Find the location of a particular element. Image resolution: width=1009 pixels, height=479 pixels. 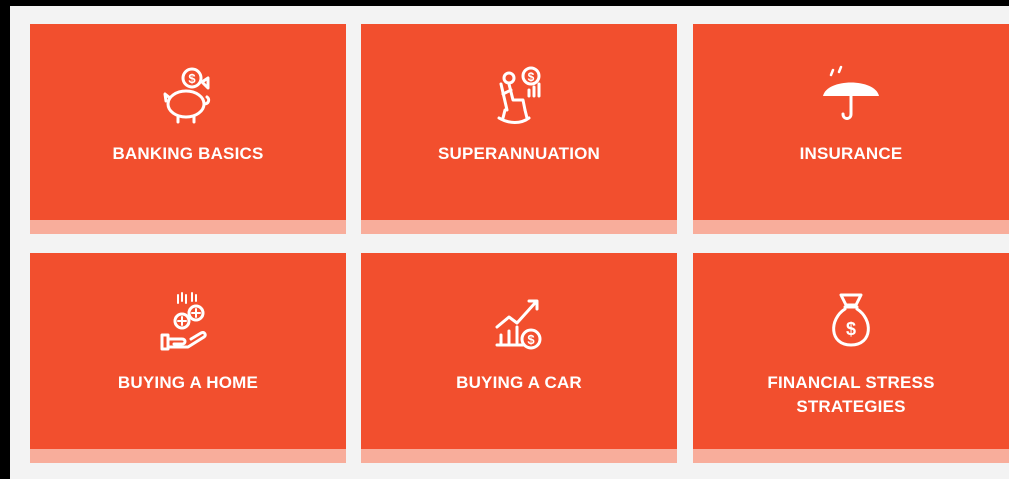

money-bag-icon: $ is located at coordinates (851, 321).